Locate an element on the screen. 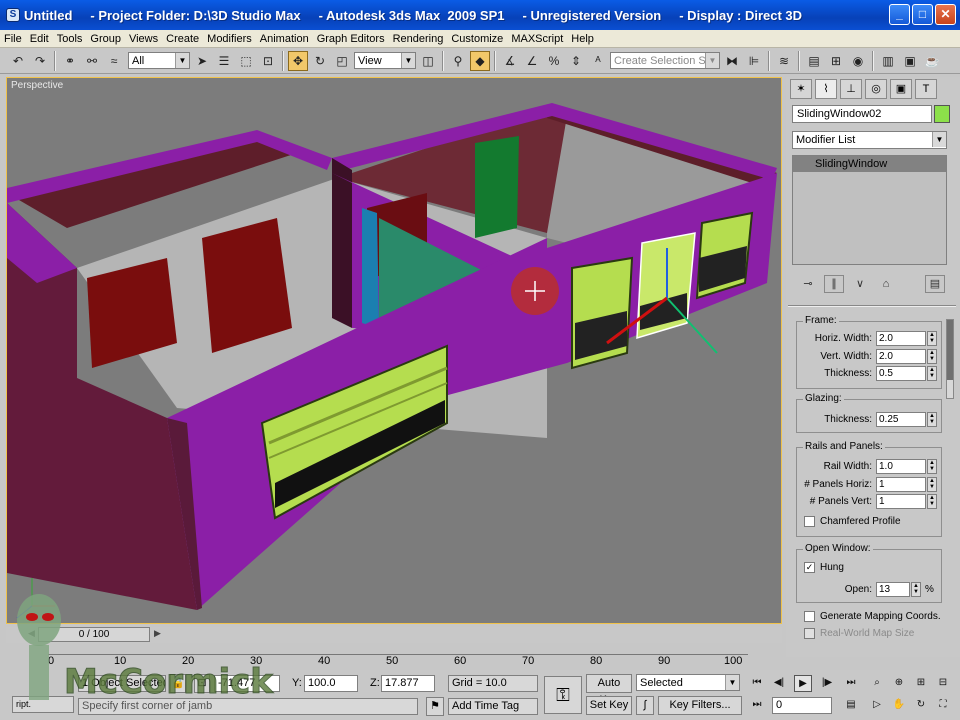  maximize-button: □ is located at coordinates (922, 14).